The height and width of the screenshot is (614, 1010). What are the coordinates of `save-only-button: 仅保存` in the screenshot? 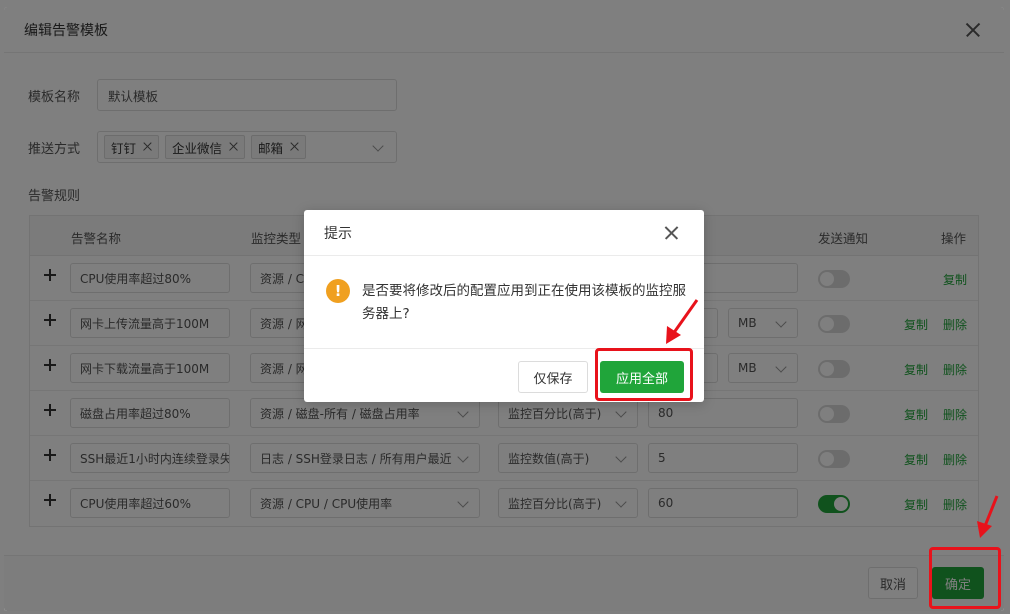 It's located at (553, 377).